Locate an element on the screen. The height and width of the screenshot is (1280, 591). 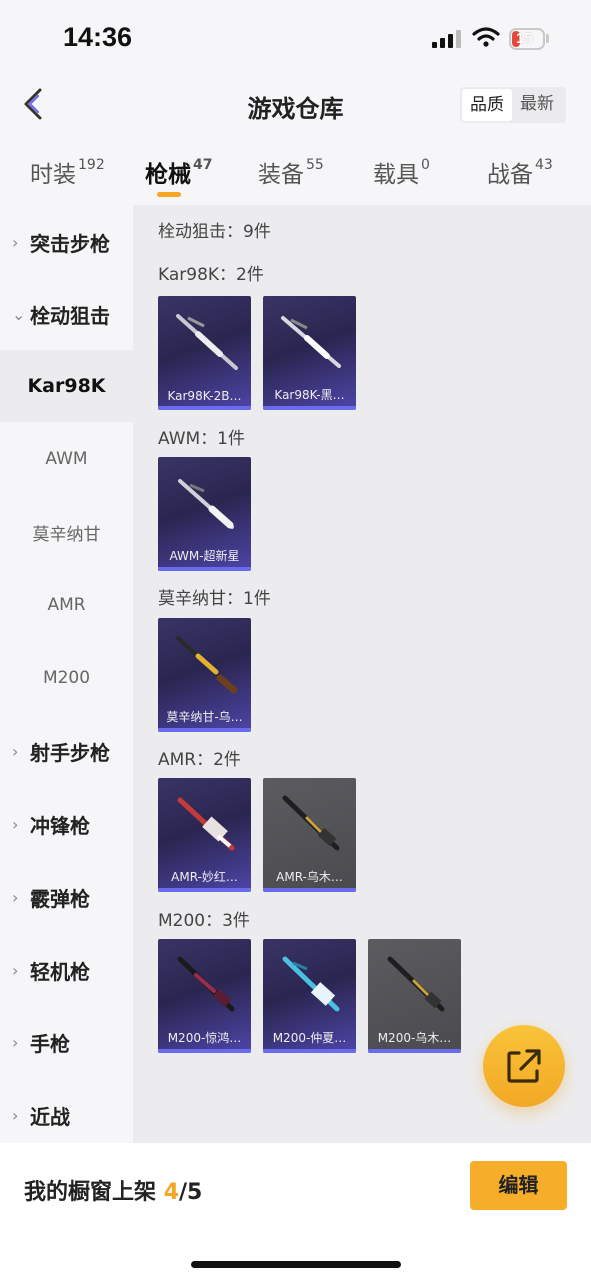
external-link-icon is located at coordinates (524, 1066).